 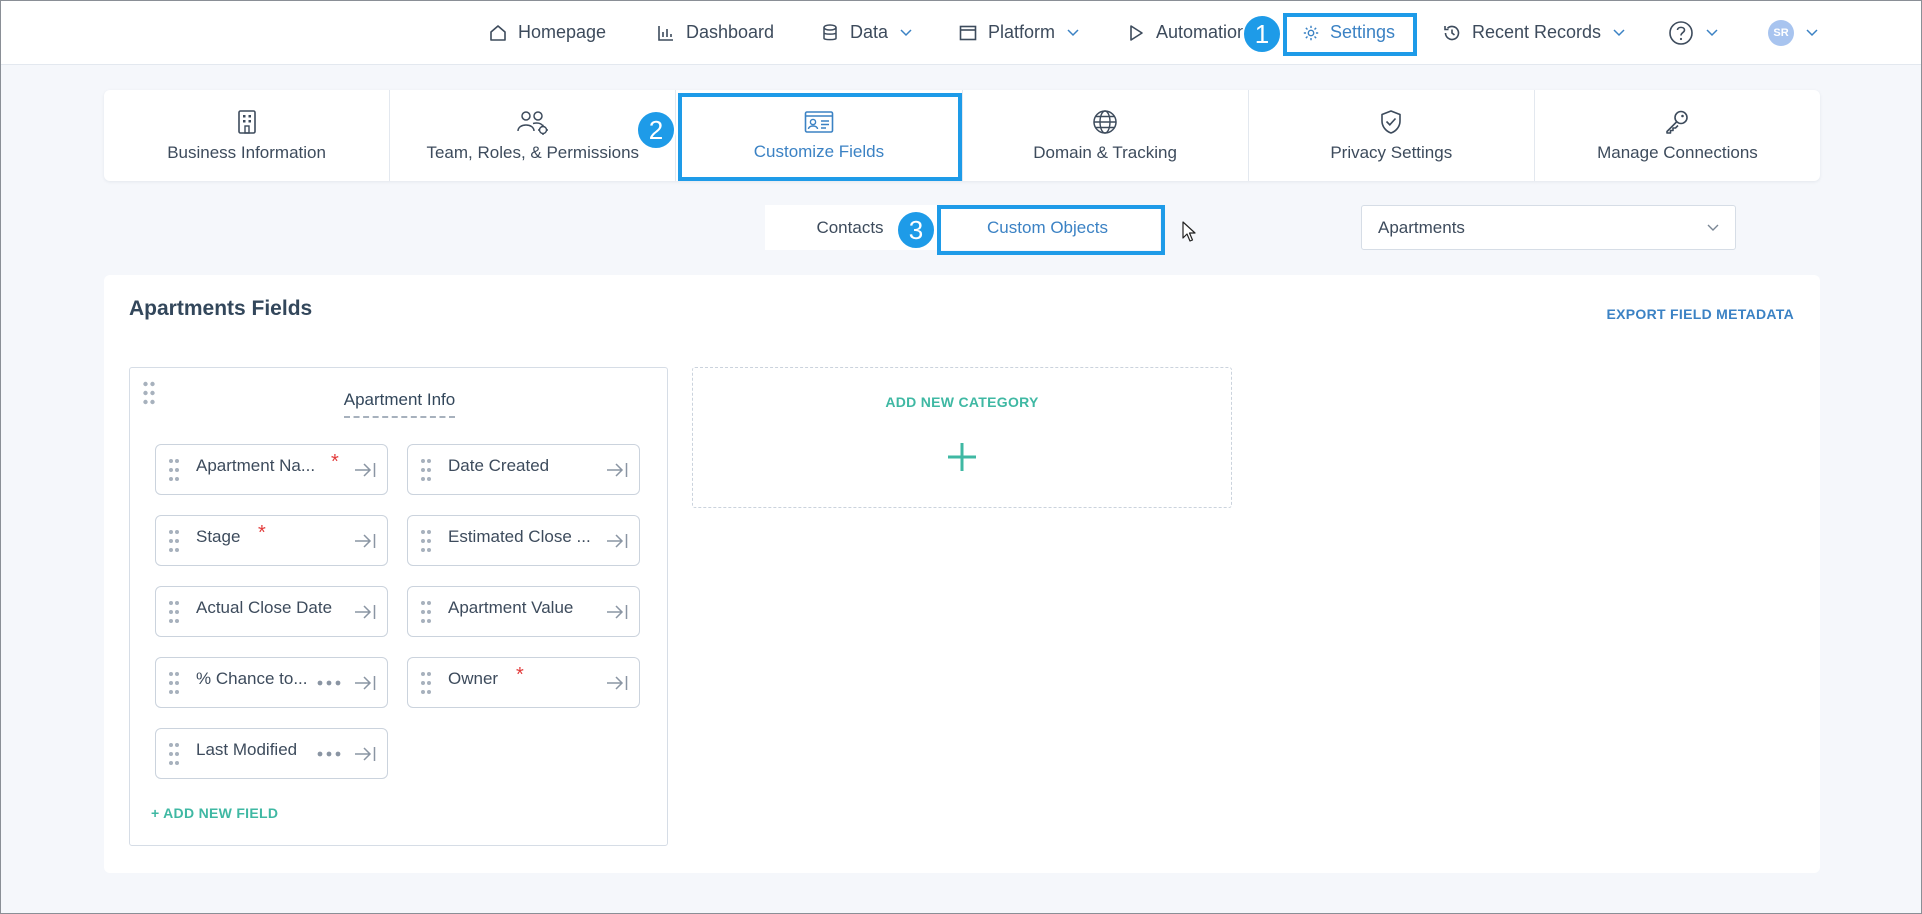 What do you see at coordinates (1106, 135) in the screenshot?
I see `tab-domain-tracking: Domain & Tracking` at bounding box center [1106, 135].